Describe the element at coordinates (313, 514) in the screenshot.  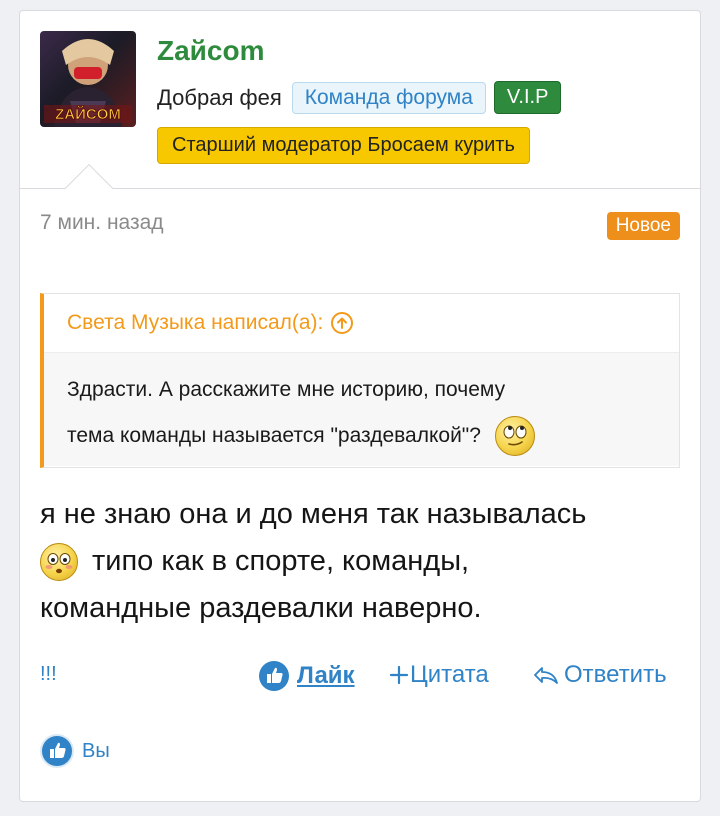
I see `message-line-1: я не знаю она и до меня так называлась` at that location.